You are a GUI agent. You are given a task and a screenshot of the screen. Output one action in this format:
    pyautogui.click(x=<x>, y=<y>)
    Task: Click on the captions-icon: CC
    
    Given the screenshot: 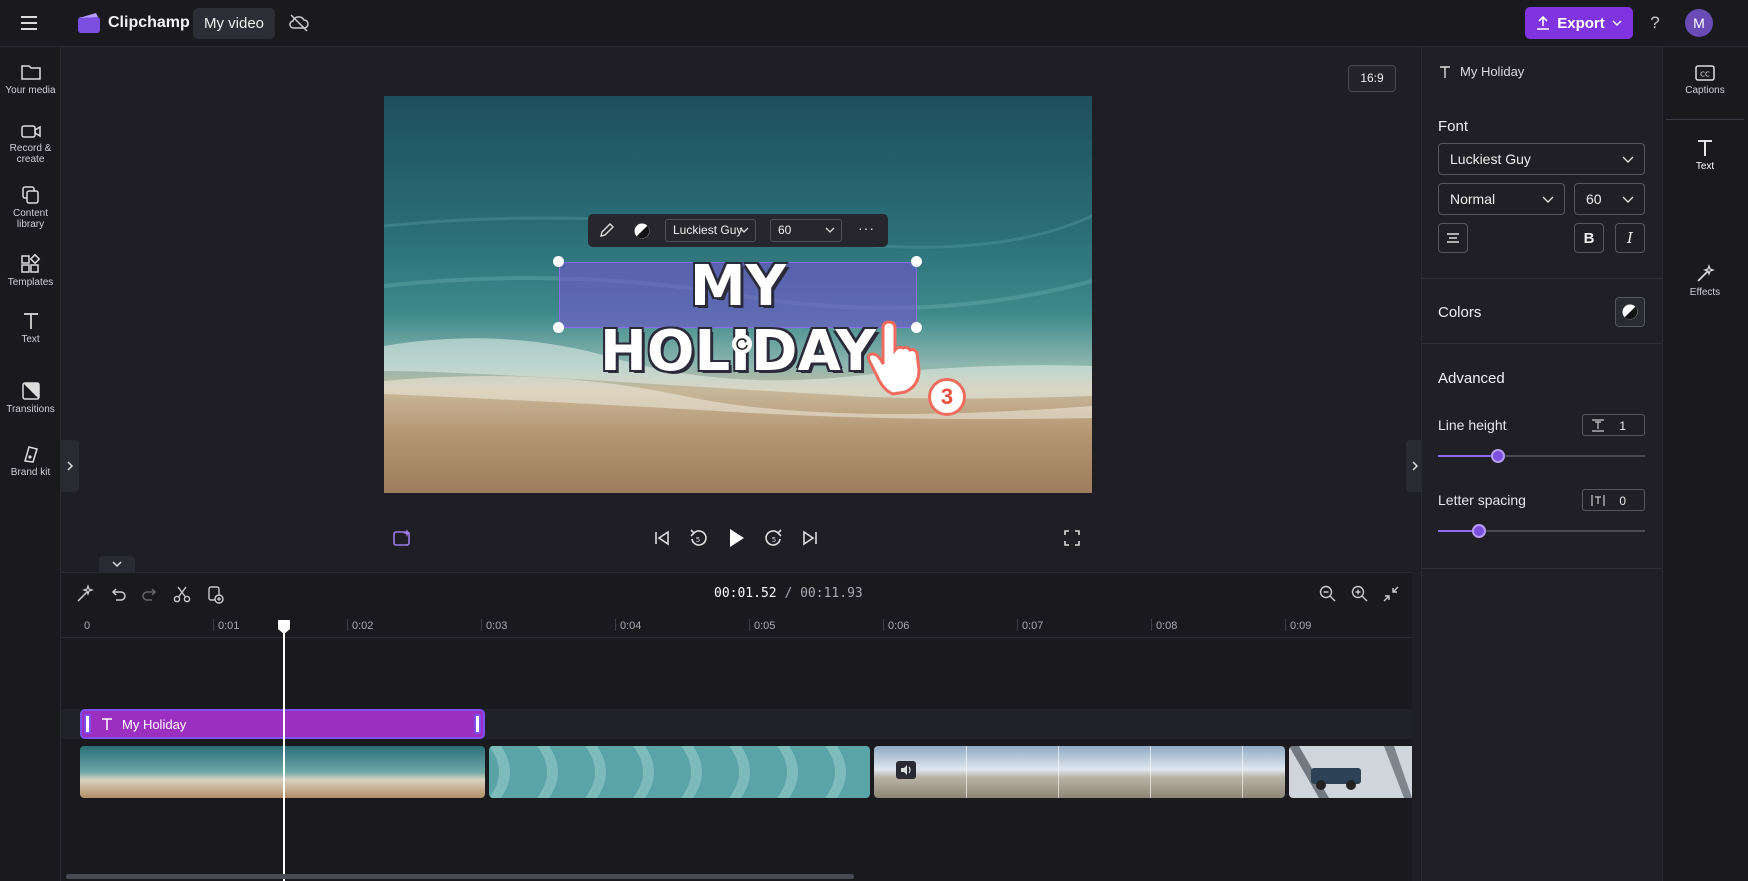 What is the action you would take?
    pyautogui.click(x=1705, y=73)
    